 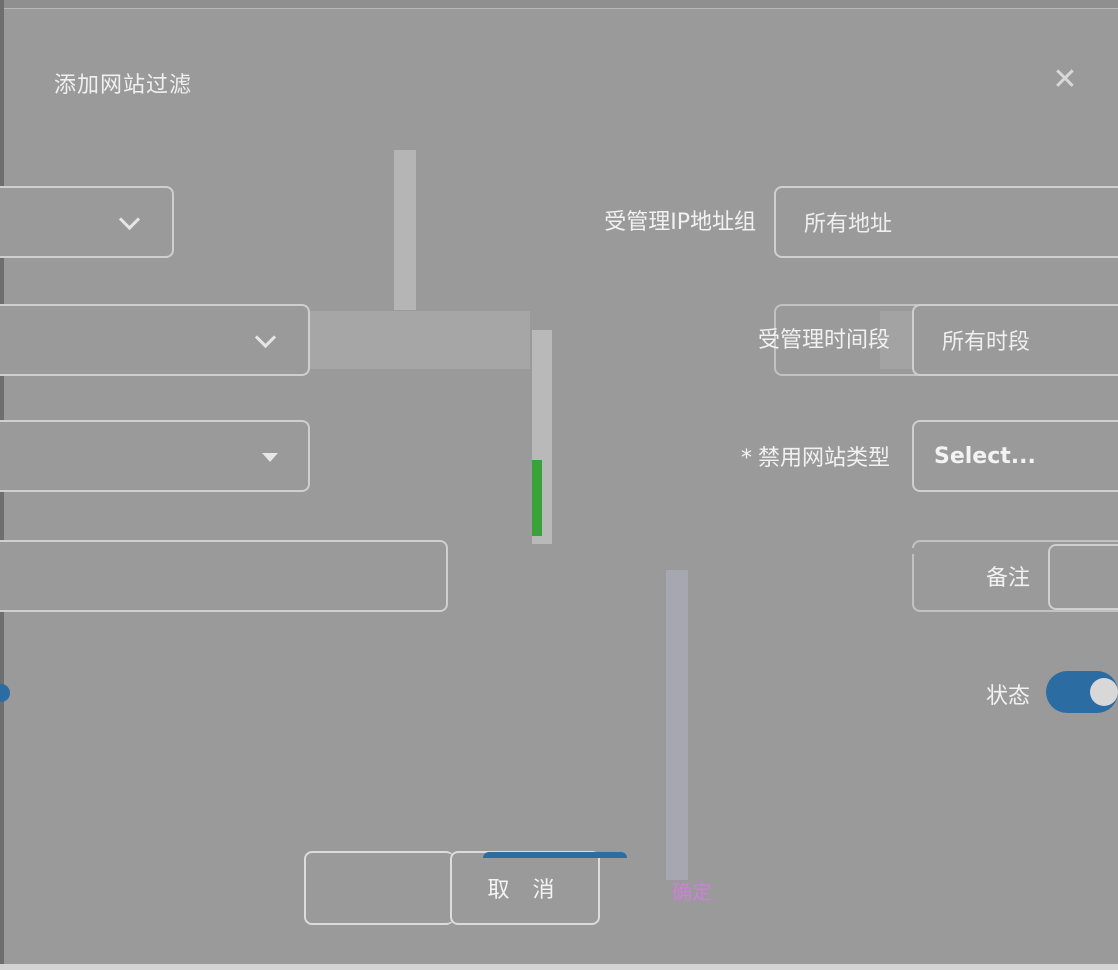 I want to click on managed-time-select: 所有时段, so click(x=1015, y=340).